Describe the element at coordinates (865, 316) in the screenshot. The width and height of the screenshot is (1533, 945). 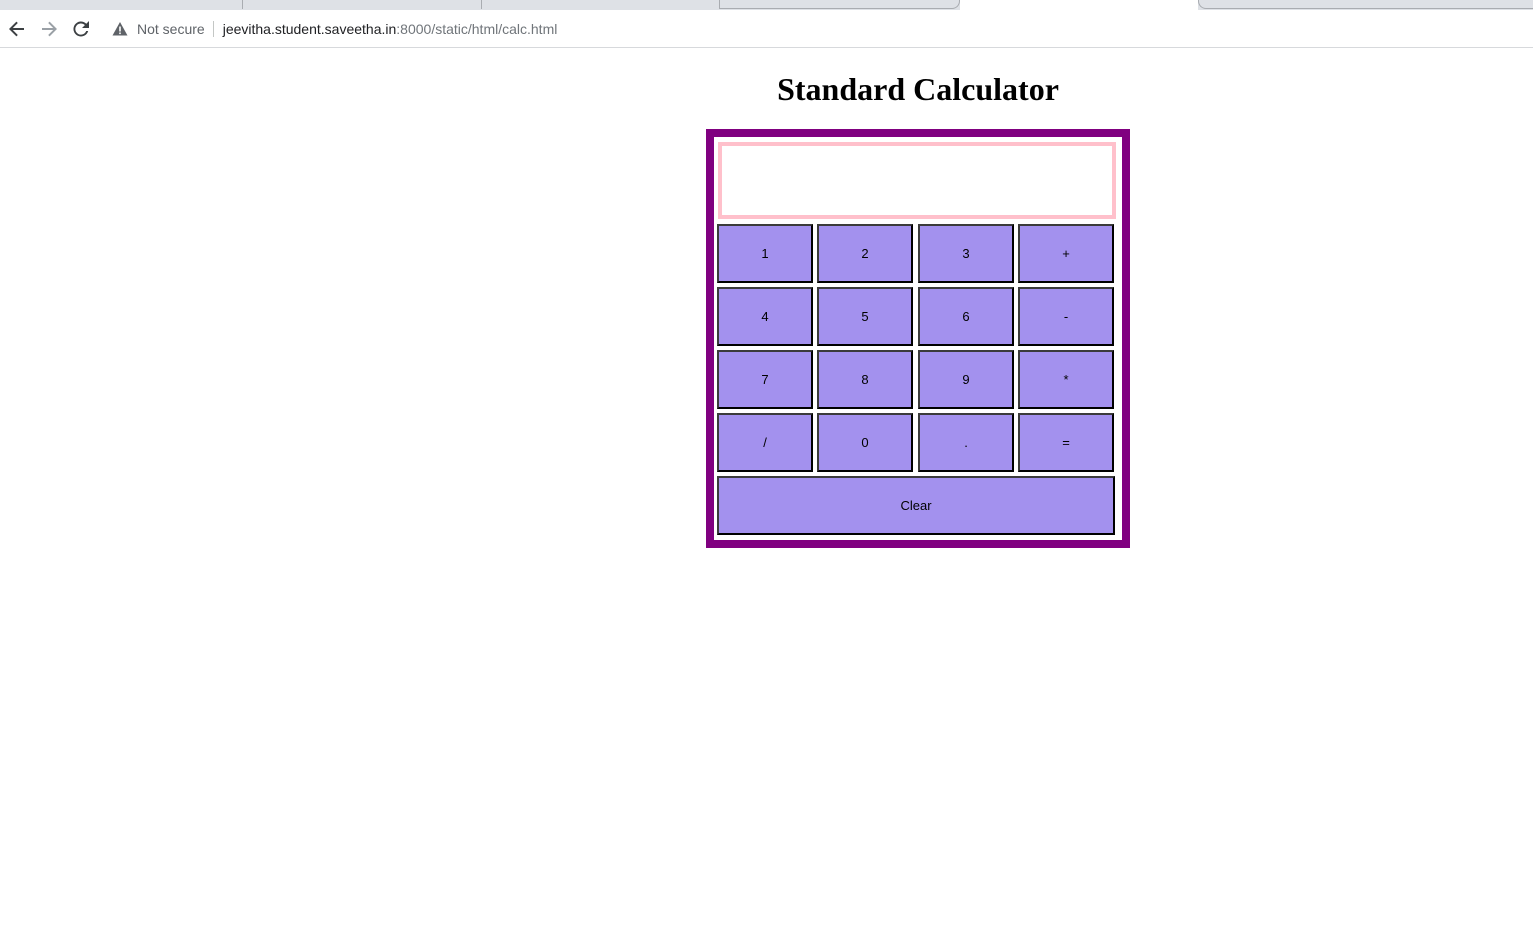
I see `key-5: 5` at that location.